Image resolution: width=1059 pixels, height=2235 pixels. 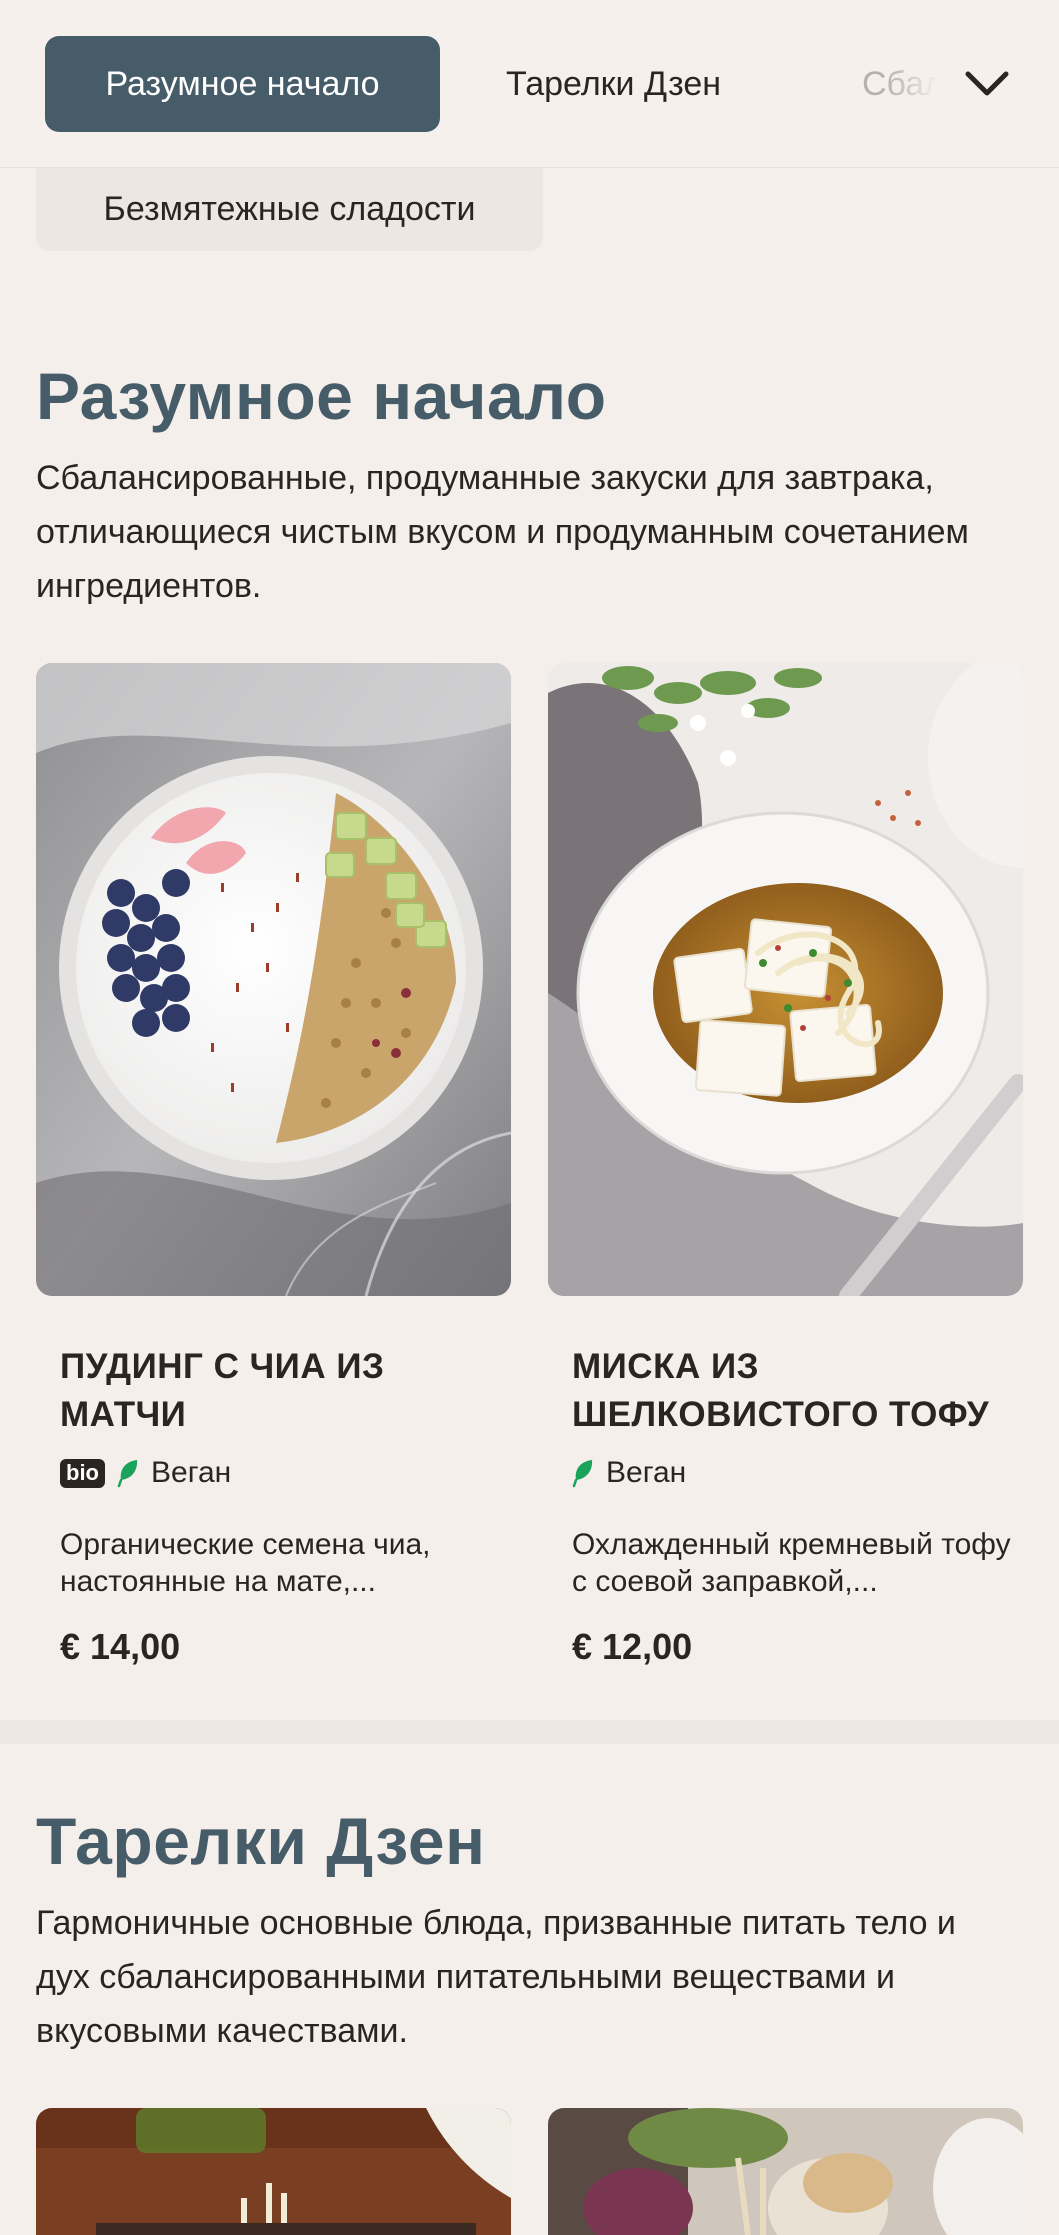 I want to click on item-name: МИСКА ИЗ ШЕЛКОВИСТОГО ТОФУ, so click(x=781, y=1390).